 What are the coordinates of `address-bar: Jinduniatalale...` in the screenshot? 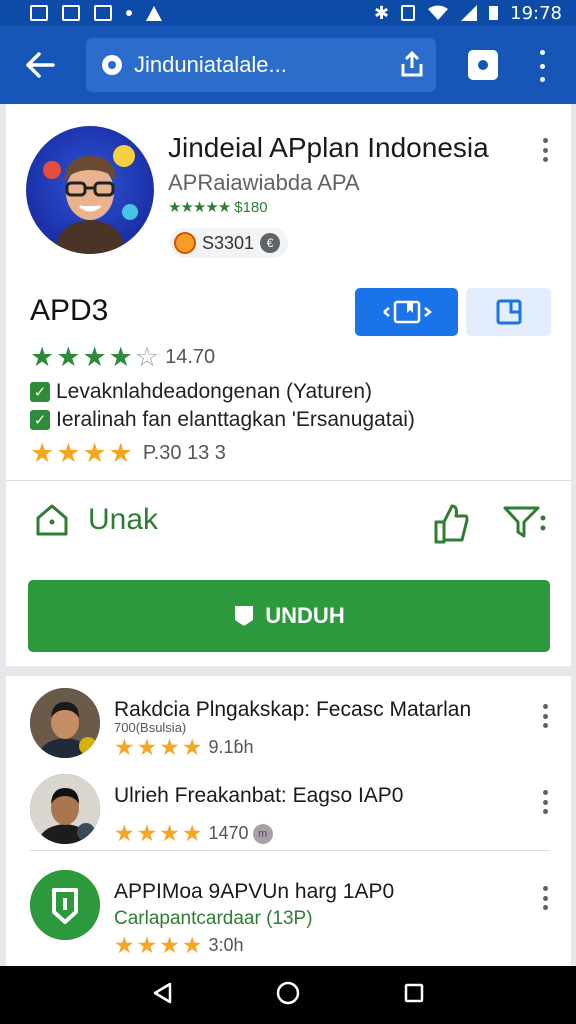 It's located at (261, 65).